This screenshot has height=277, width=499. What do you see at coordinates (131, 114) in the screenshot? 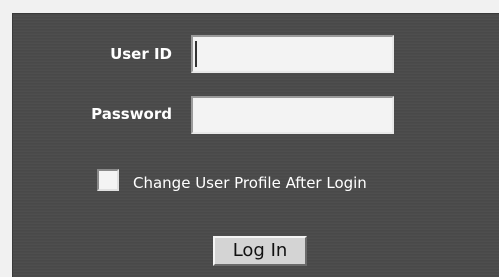
I see `password-label: Password` at bounding box center [131, 114].